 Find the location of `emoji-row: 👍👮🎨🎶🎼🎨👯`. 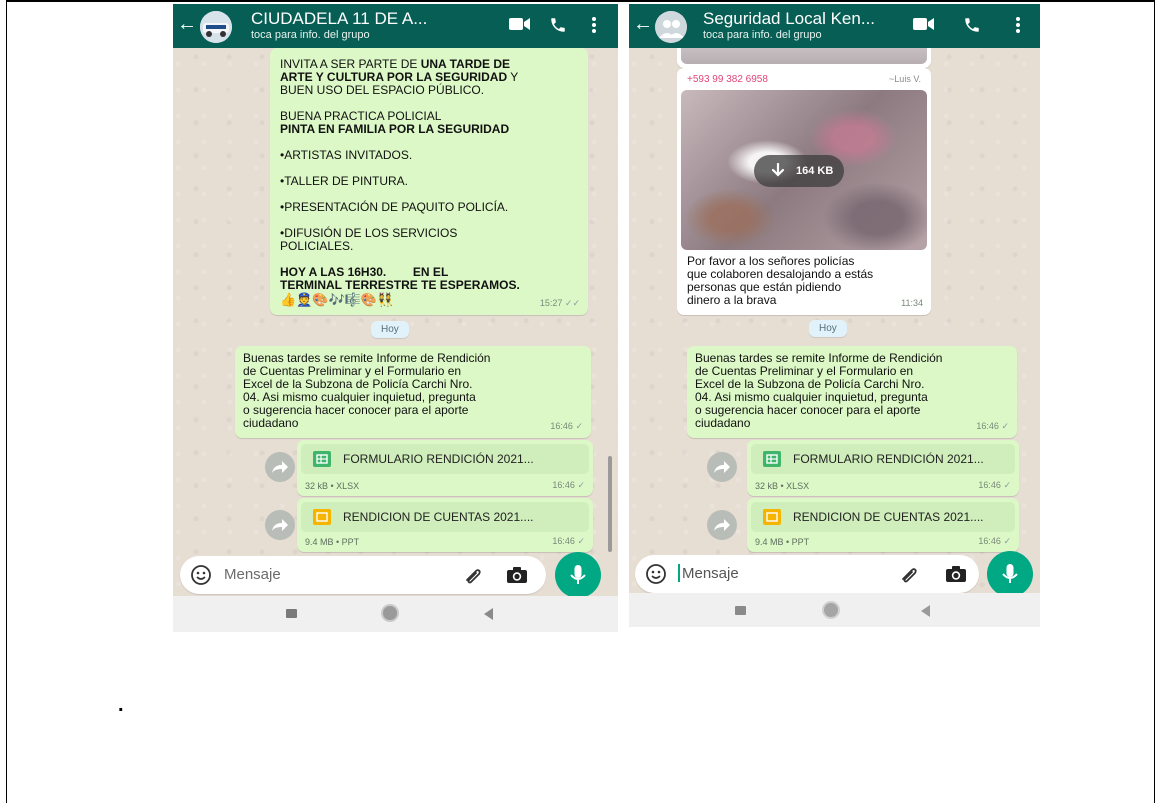

emoji-row: 👍👮🎨🎶🎼🎨👯 is located at coordinates (337, 299).